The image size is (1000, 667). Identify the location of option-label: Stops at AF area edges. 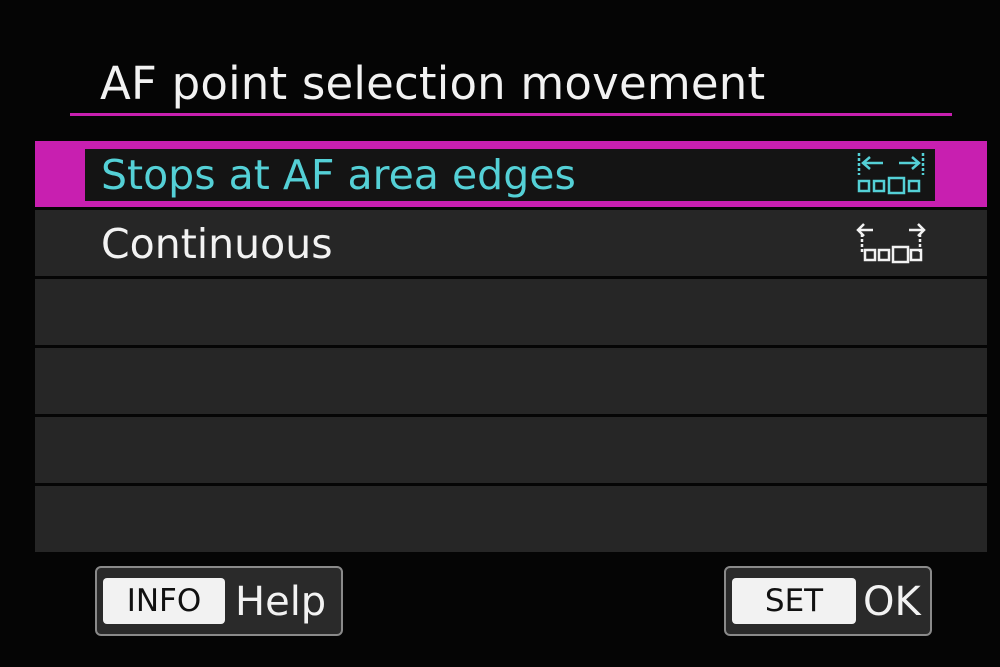
(338, 175).